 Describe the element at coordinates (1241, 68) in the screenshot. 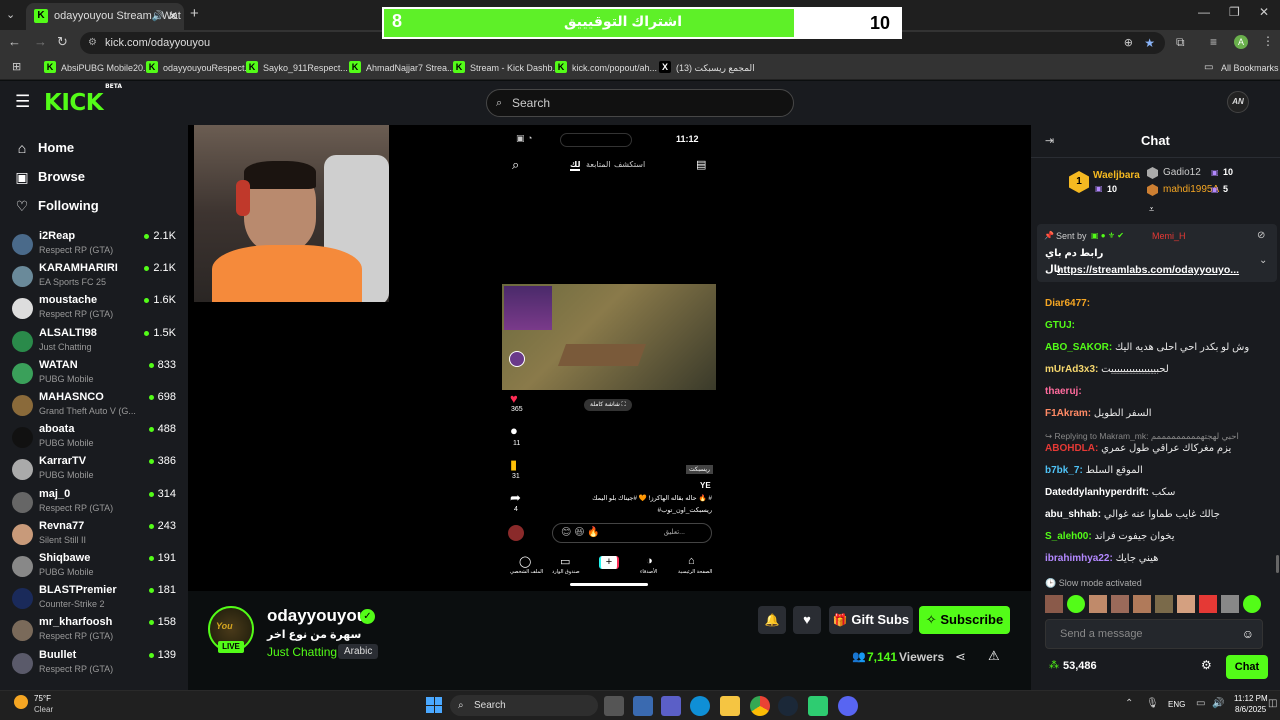

I see `all-bookmarks: ▭ All Bookmarks` at that location.